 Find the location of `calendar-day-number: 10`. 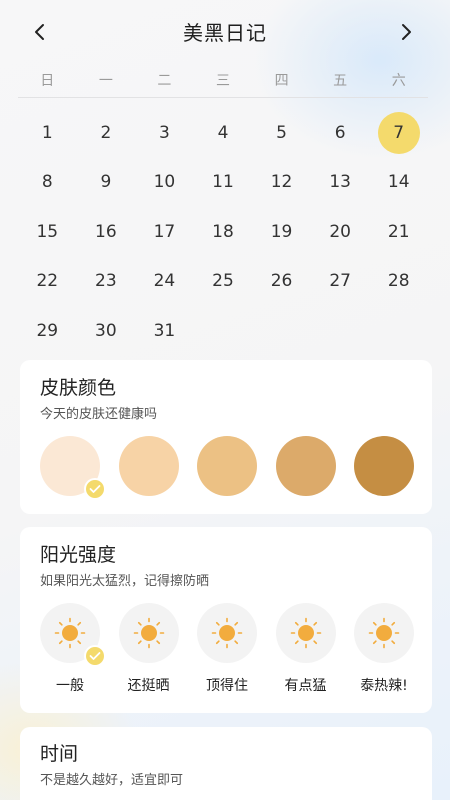

calendar-day-number: 10 is located at coordinates (164, 182).